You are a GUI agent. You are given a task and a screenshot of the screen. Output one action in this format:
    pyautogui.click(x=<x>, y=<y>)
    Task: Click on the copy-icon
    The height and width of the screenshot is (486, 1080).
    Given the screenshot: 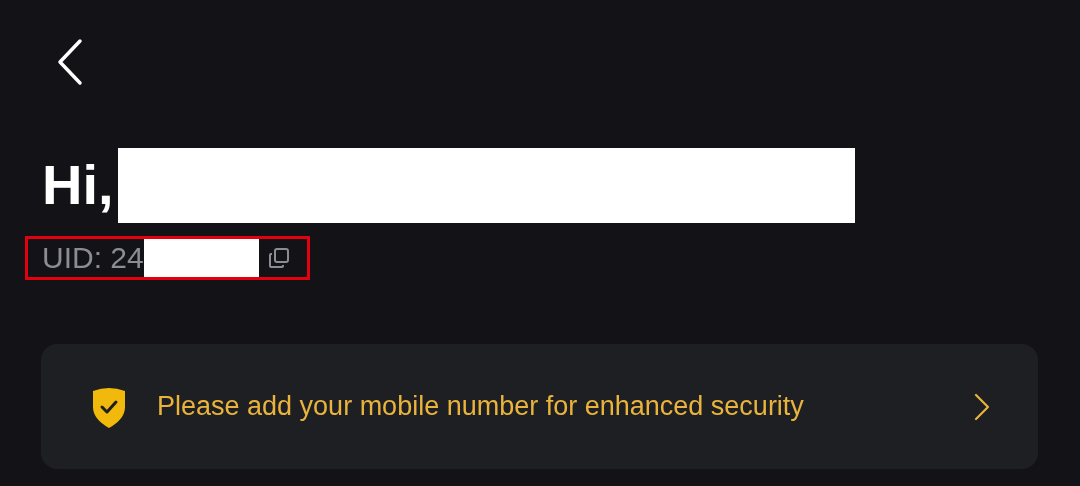 What is the action you would take?
    pyautogui.click(x=278, y=258)
    